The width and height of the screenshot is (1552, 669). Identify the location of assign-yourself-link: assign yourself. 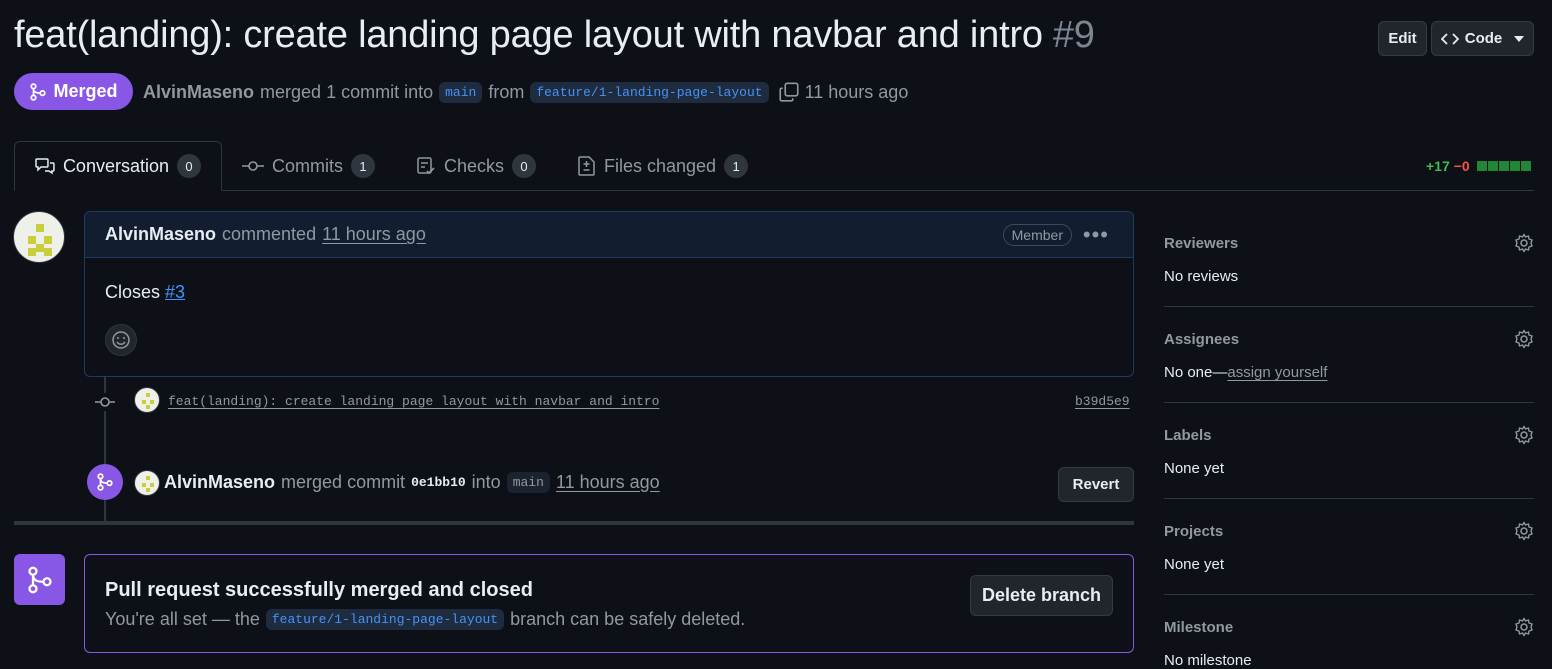
(1277, 372).